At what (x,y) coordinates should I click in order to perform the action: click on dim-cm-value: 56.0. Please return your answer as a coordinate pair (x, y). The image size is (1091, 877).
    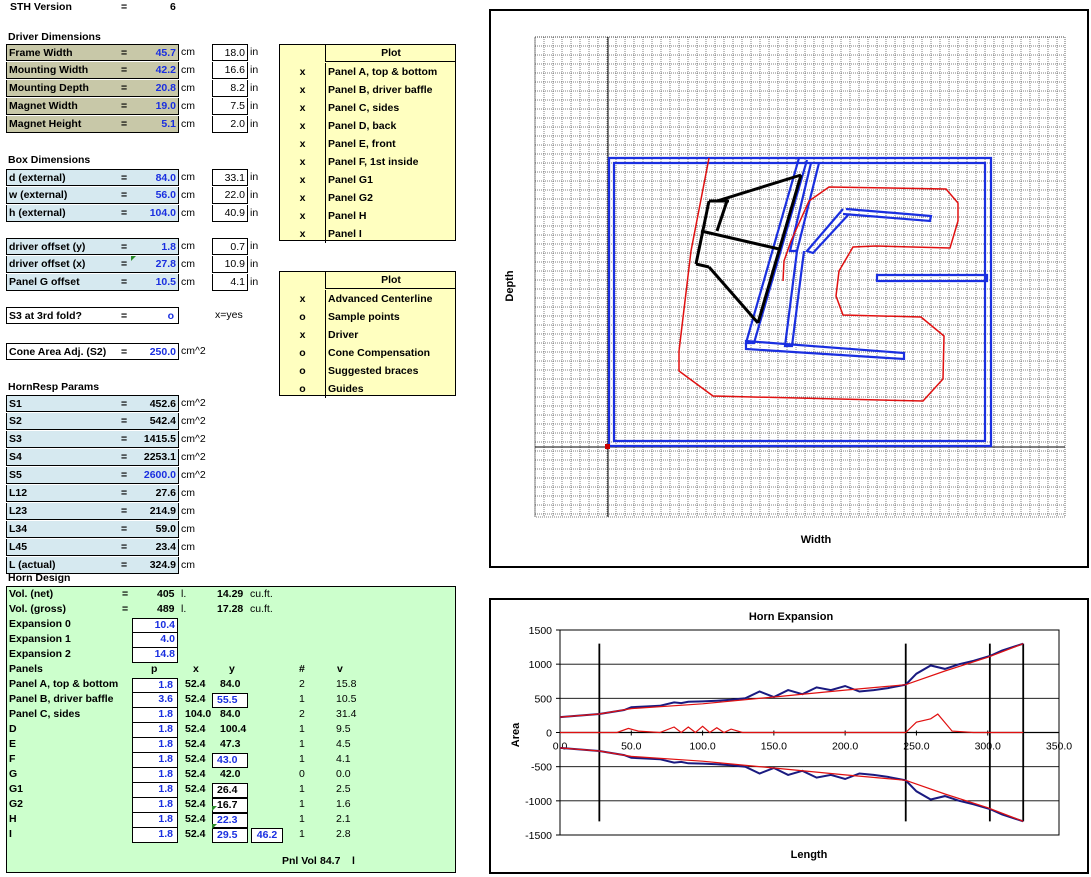
    Looking at the image, I should click on (166, 195).